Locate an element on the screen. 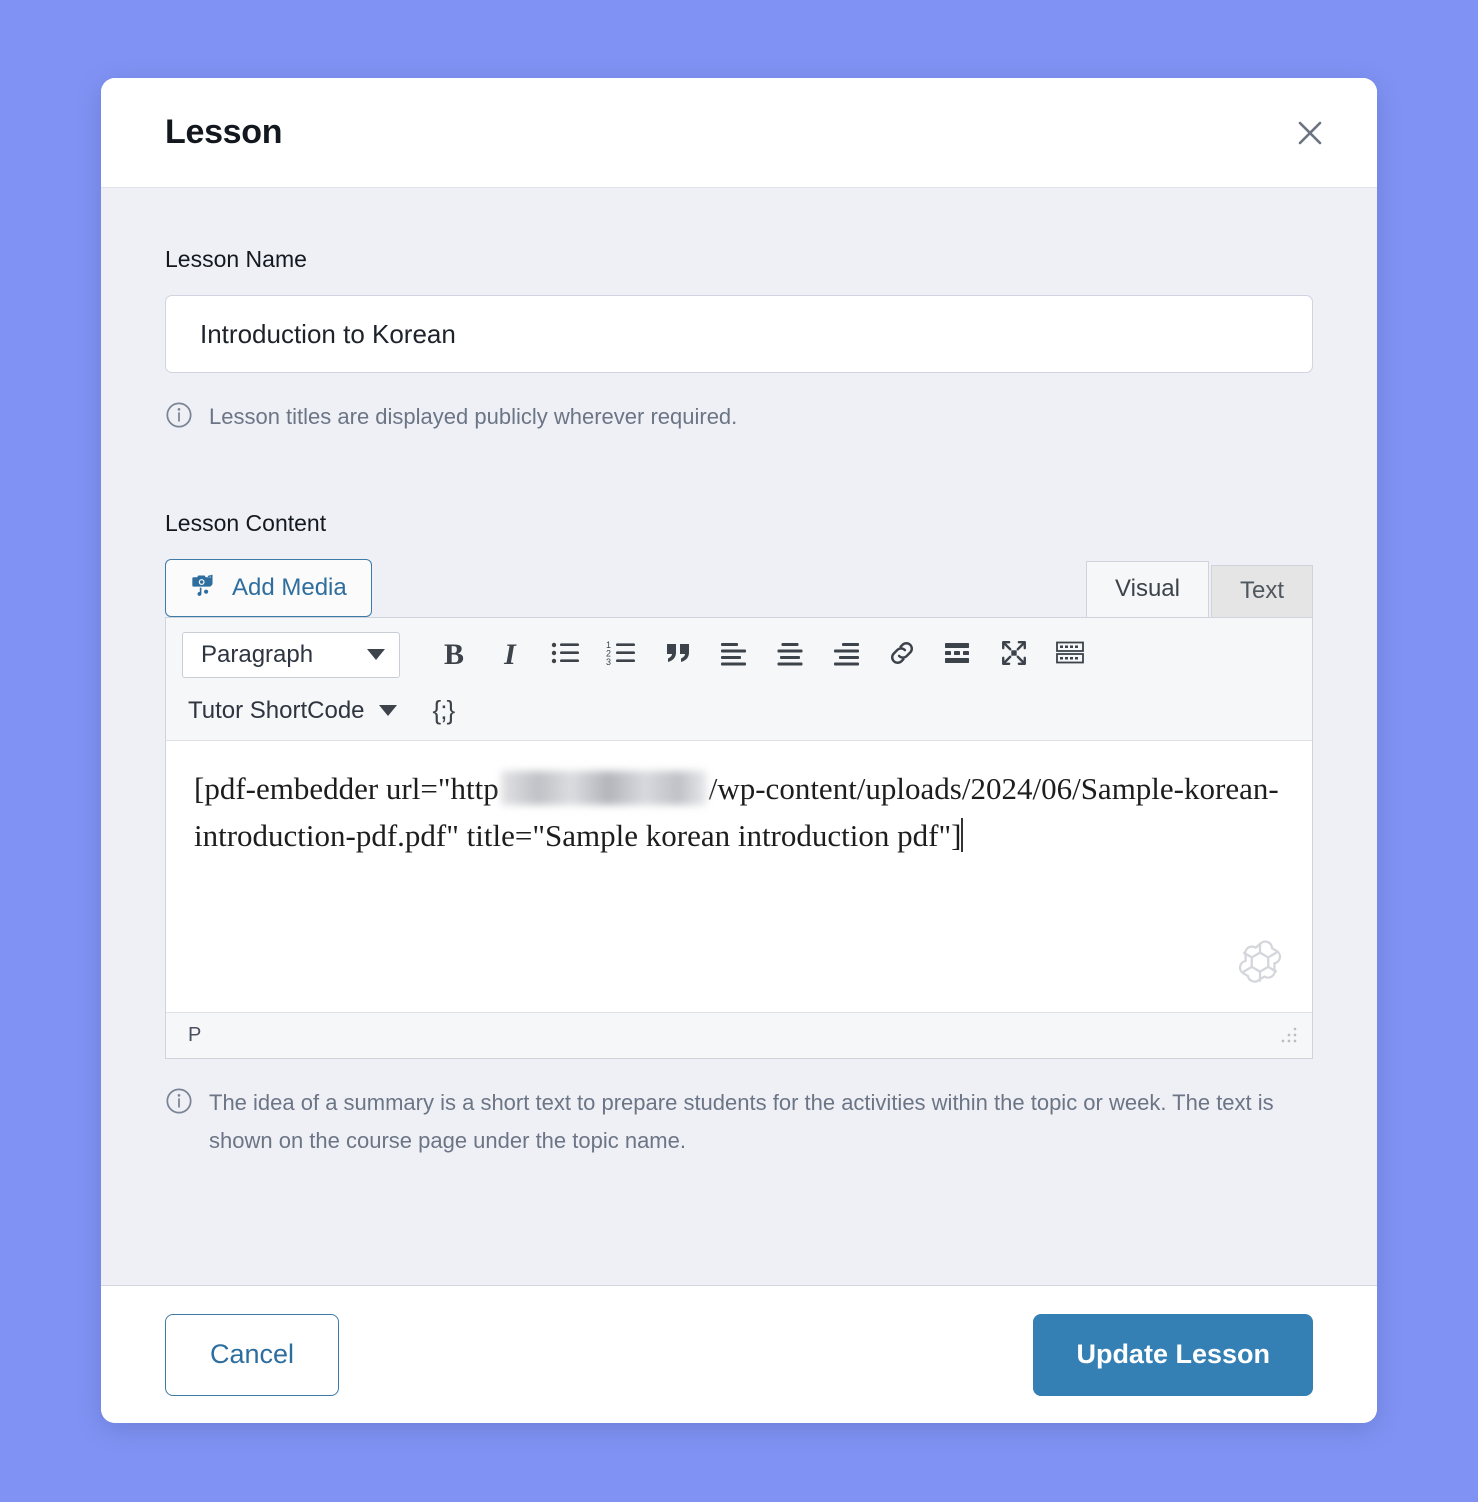  editor-status-bar: P is located at coordinates (739, 1034).